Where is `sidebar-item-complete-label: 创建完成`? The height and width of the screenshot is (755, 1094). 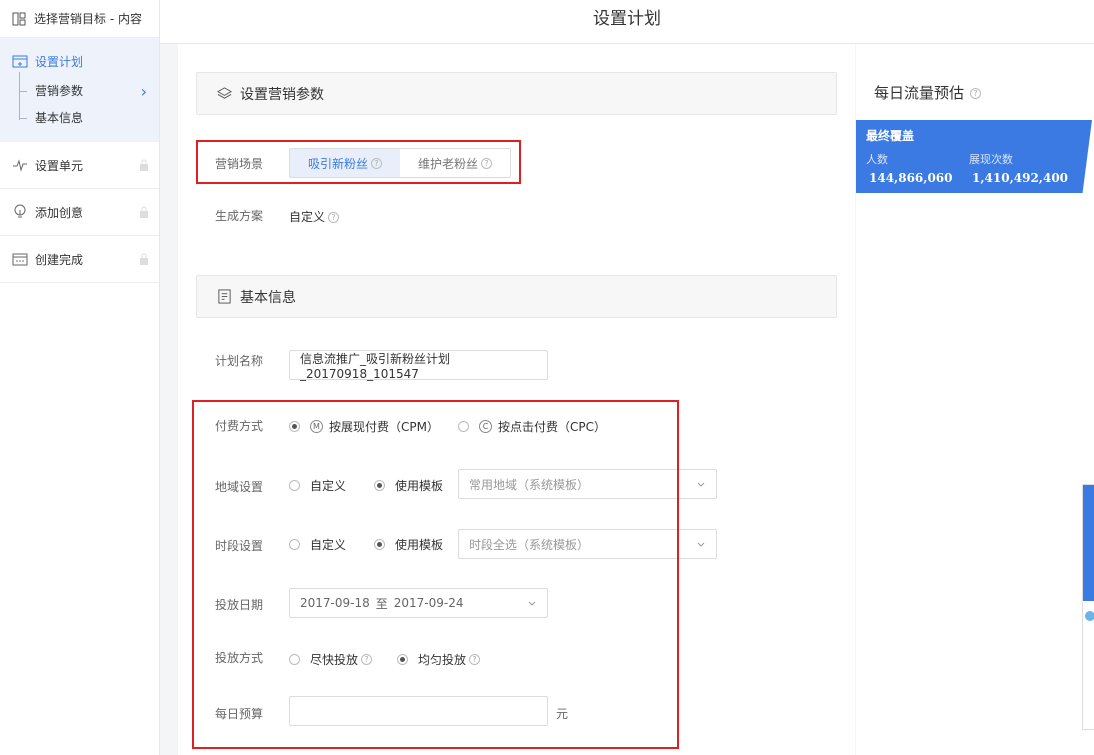
sidebar-item-complete-label: 创建完成 is located at coordinates (59, 259).